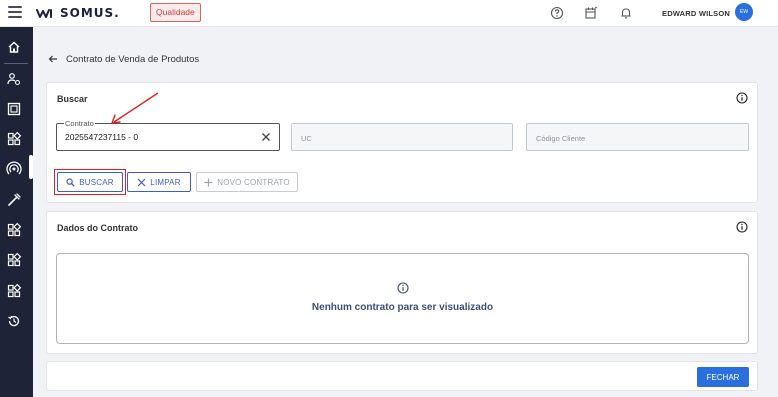 Image resolution: width=778 pixels, height=397 pixels. I want to click on calculator-icon, so click(14, 109).